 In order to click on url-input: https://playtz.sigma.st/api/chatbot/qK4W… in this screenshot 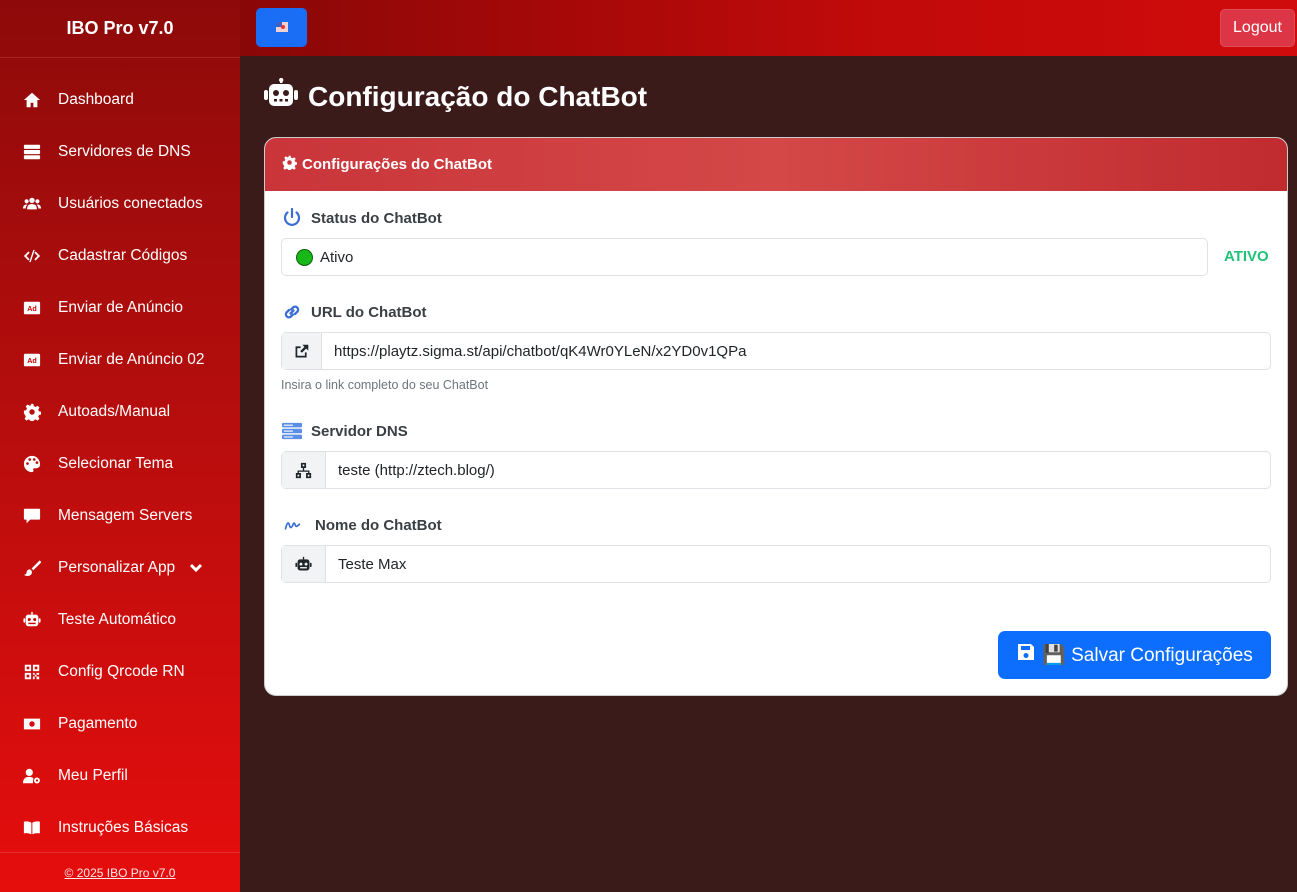, I will do `click(796, 351)`.